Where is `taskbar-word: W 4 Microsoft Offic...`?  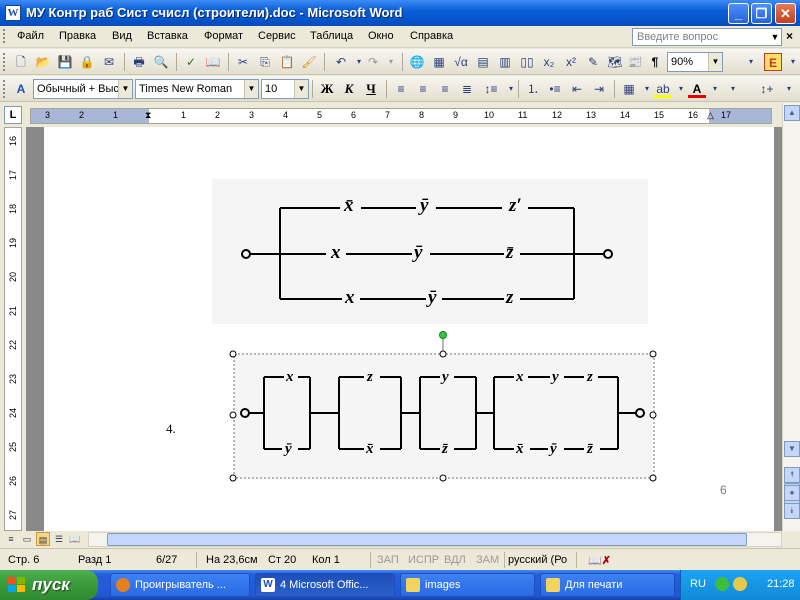 taskbar-word: W 4 Microsoft Offic... is located at coordinates (325, 585).